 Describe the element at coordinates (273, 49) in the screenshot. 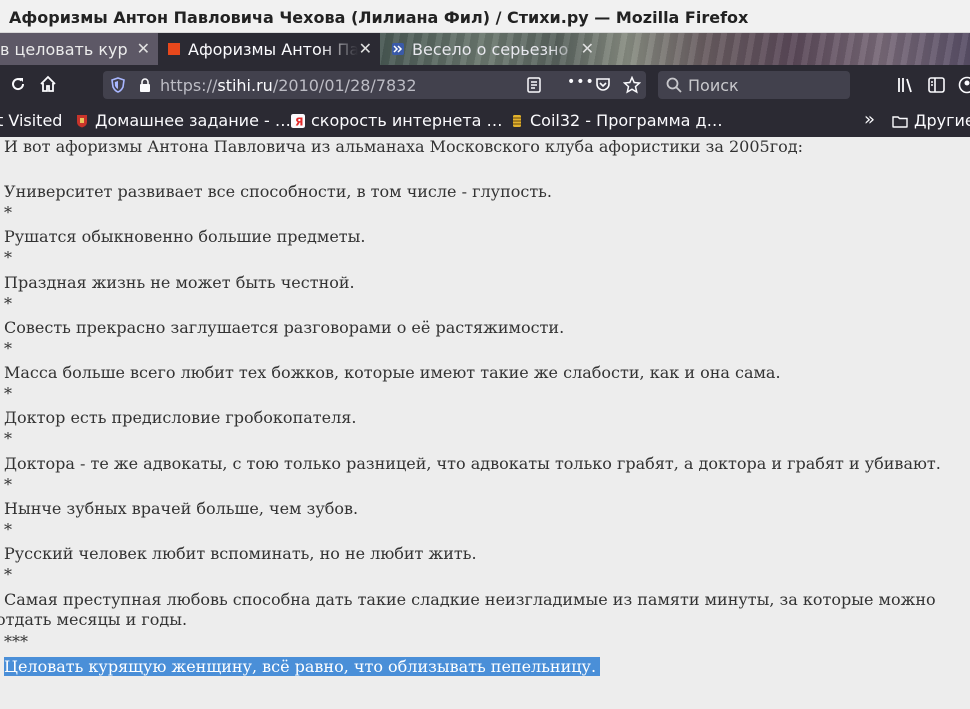

I see `tab-label: Афоризмы Антон Па` at that location.